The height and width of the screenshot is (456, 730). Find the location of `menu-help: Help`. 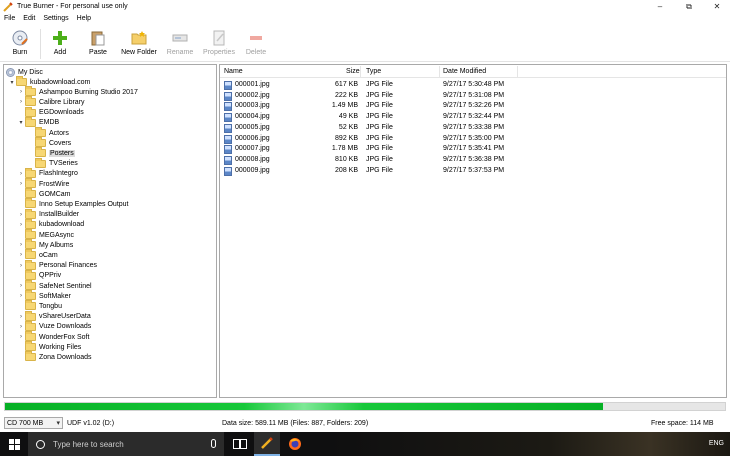

menu-help: Help is located at coordinates (84, 18).